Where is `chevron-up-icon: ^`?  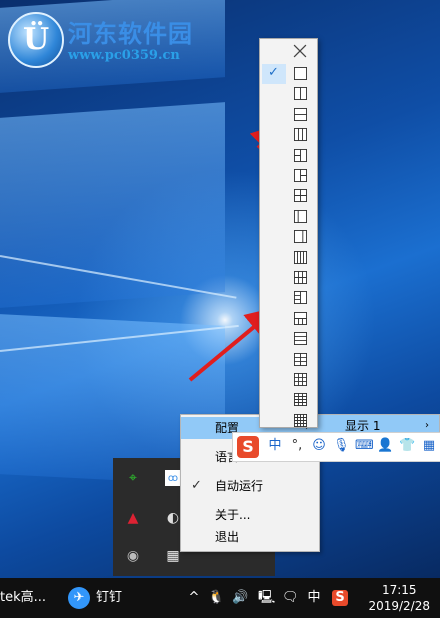
chevron-up-icon: ^ is located at coordinates (194, 598).